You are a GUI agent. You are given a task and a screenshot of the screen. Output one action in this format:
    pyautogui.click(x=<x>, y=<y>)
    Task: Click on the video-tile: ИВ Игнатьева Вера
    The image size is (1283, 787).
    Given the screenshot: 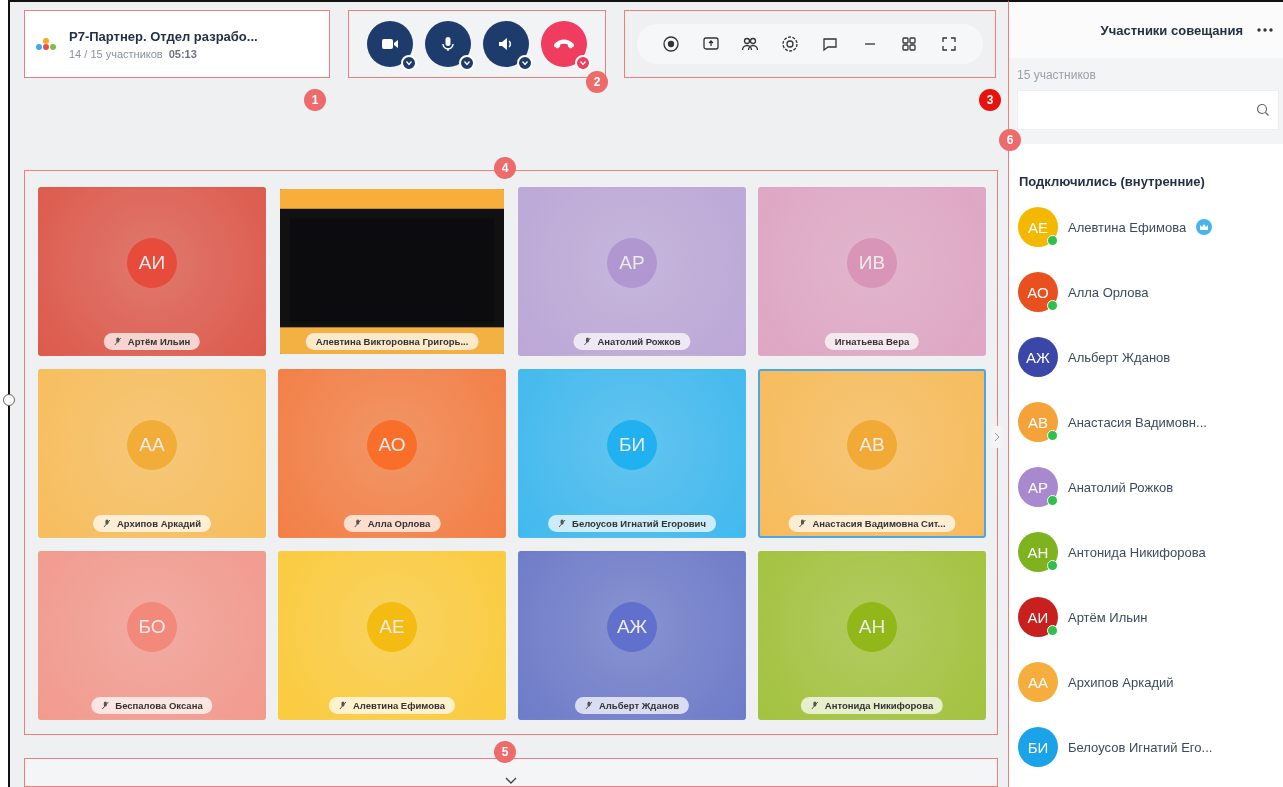 What is the action you would take?
    pyautogui.click(x=872, y=271)
    